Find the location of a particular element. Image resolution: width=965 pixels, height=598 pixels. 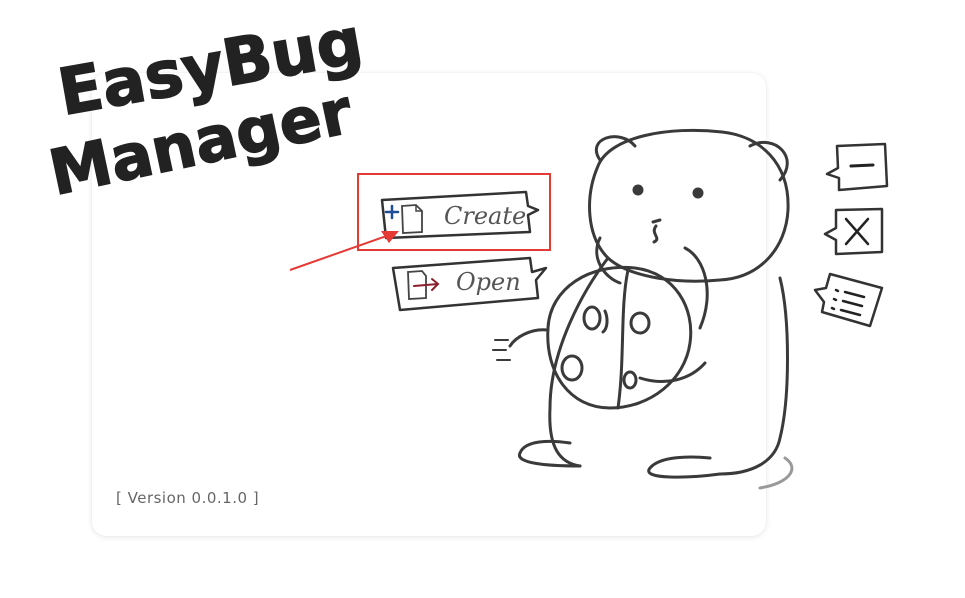

app-title-logo: EasyBug Manager is located at coordinates (207, 115).